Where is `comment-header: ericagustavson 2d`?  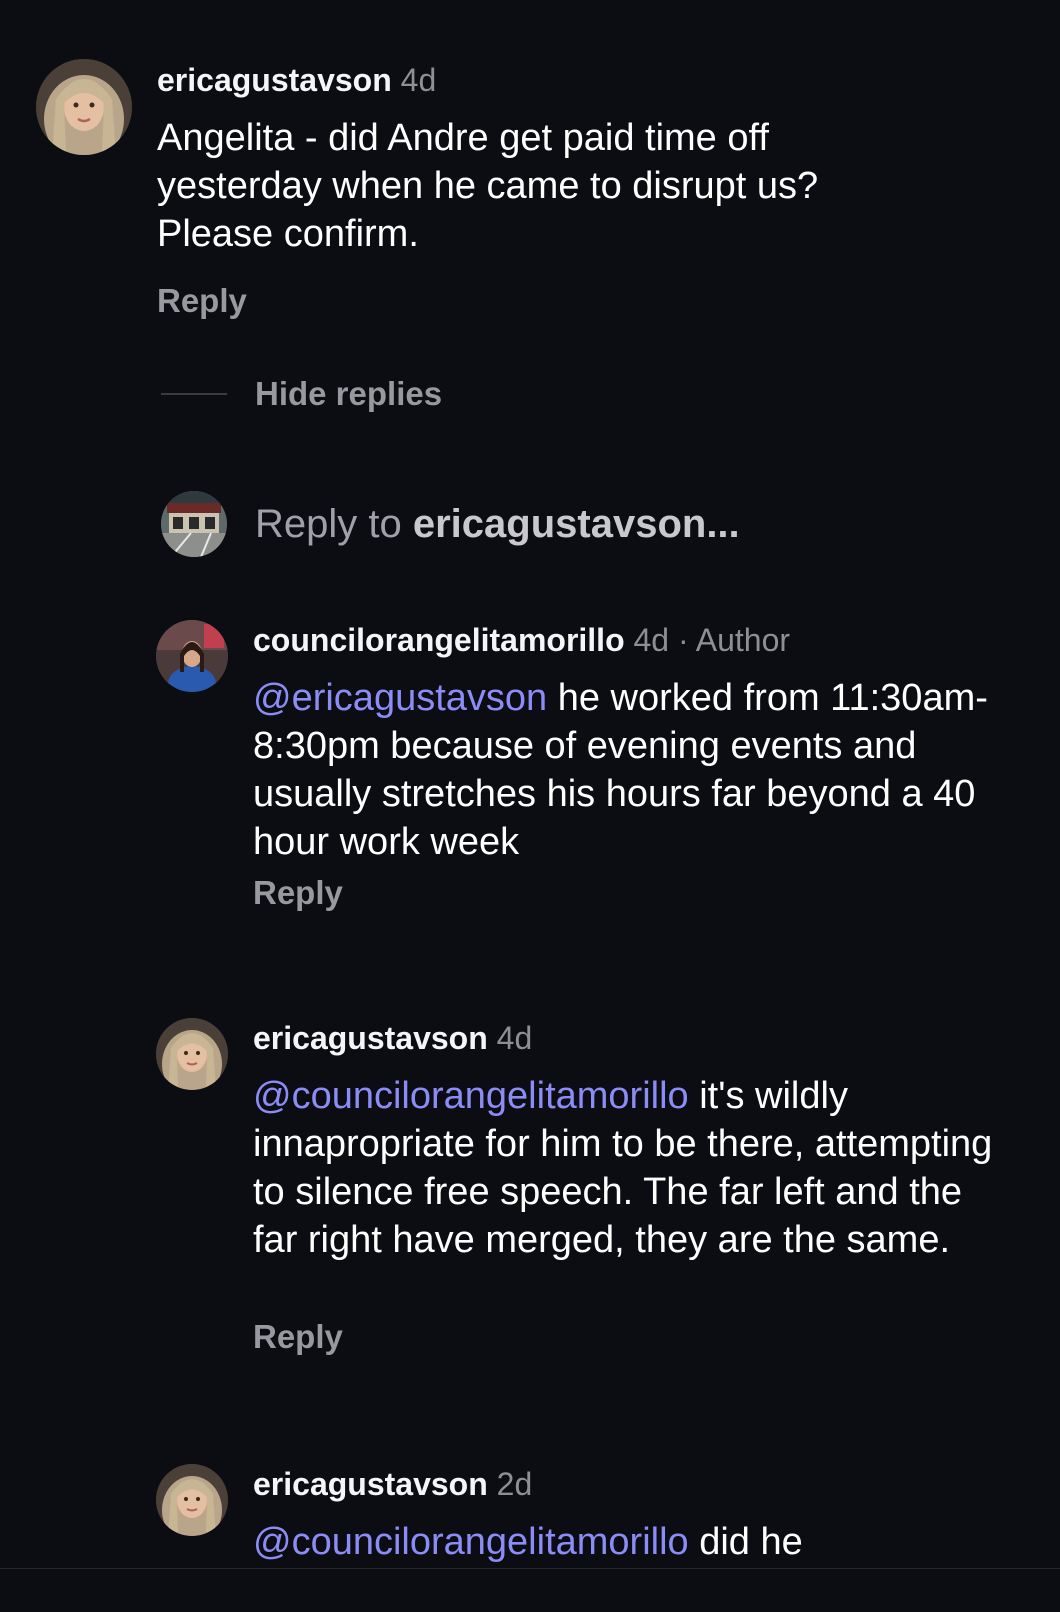
comment-header: ericagustavson 2d is located at coordinates (392, 1484).